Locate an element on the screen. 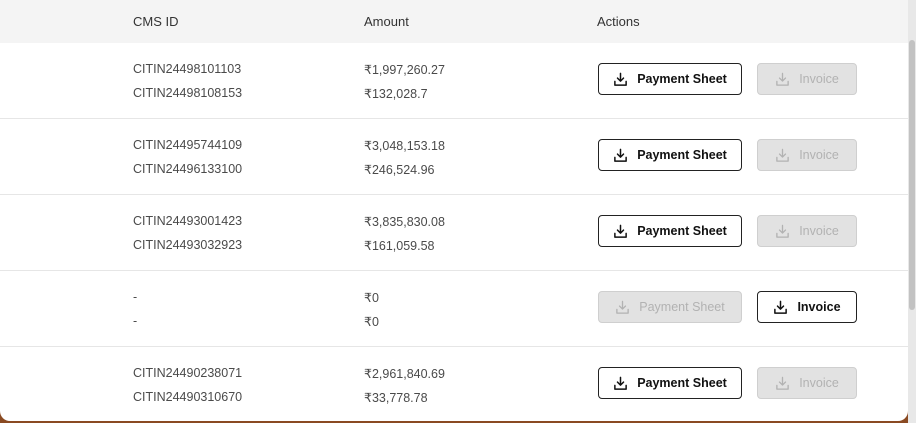 The width and height of the screenshot is (916, 423). cms-id: CITIN24498108153 is located at coordinates (188, 93).